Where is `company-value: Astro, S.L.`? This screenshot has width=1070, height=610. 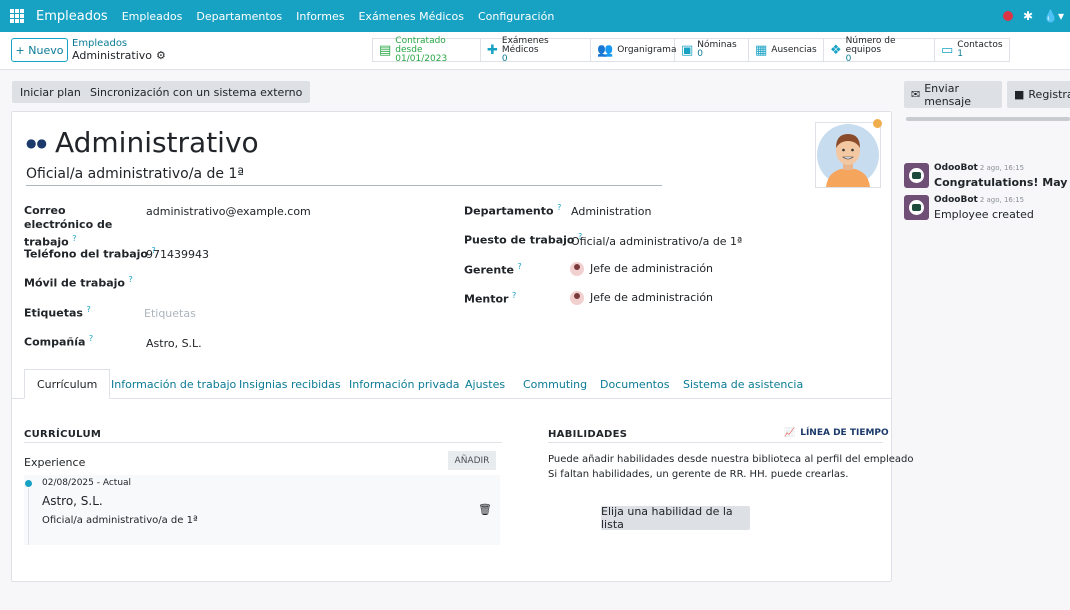 company-value: Astro, S.L. is located at coordinates (174, 343).